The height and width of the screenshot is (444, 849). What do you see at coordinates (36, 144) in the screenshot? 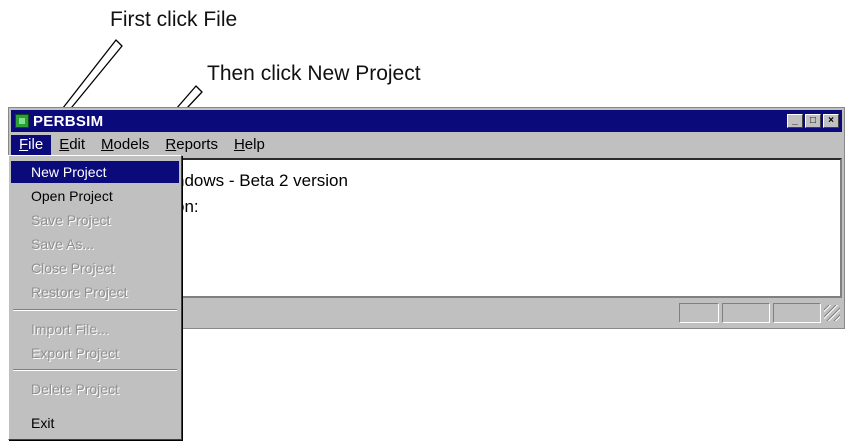
I see `menu-file-rest: ile` at bounding box center [36, 144].